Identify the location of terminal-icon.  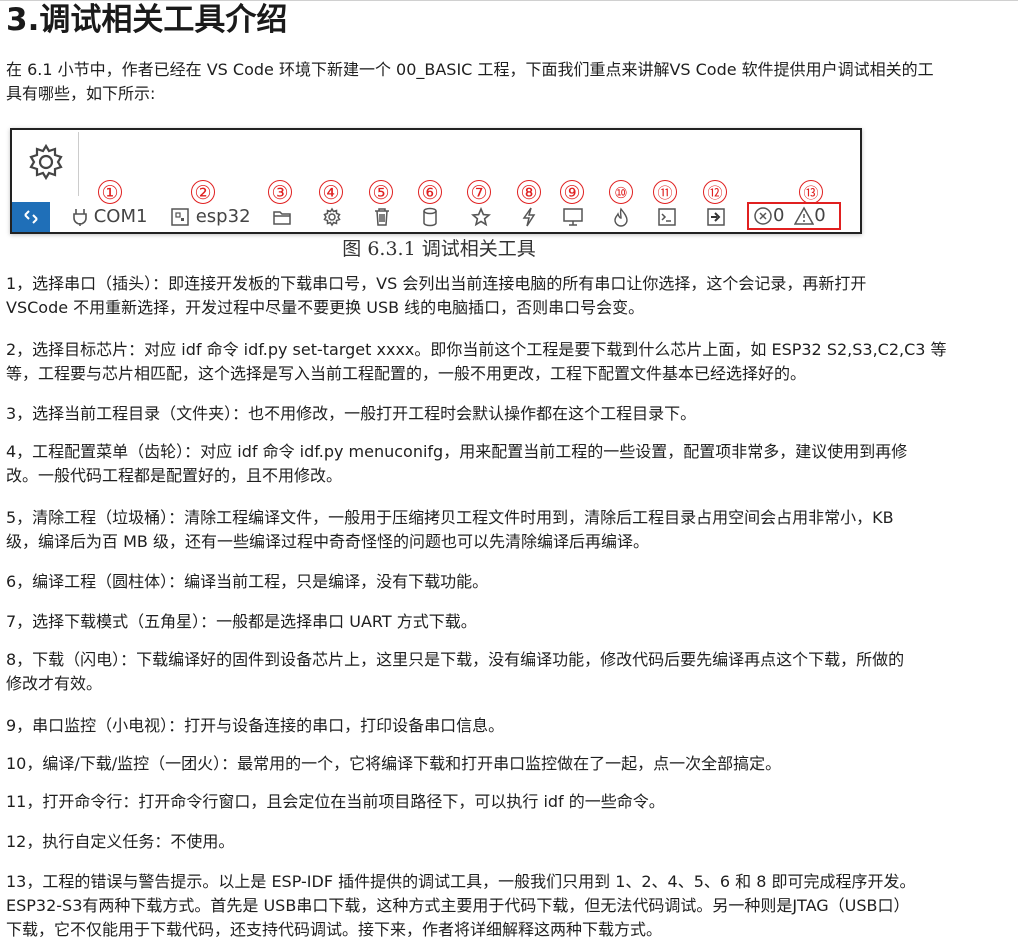
(667, 217).